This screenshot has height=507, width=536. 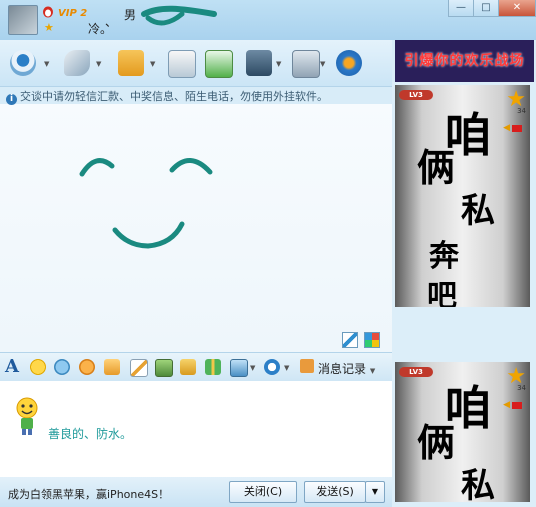 What do you see at coordinates (139, 368) in the screenshot?
I see `doodle-icon` at bounding box center [139, 368].